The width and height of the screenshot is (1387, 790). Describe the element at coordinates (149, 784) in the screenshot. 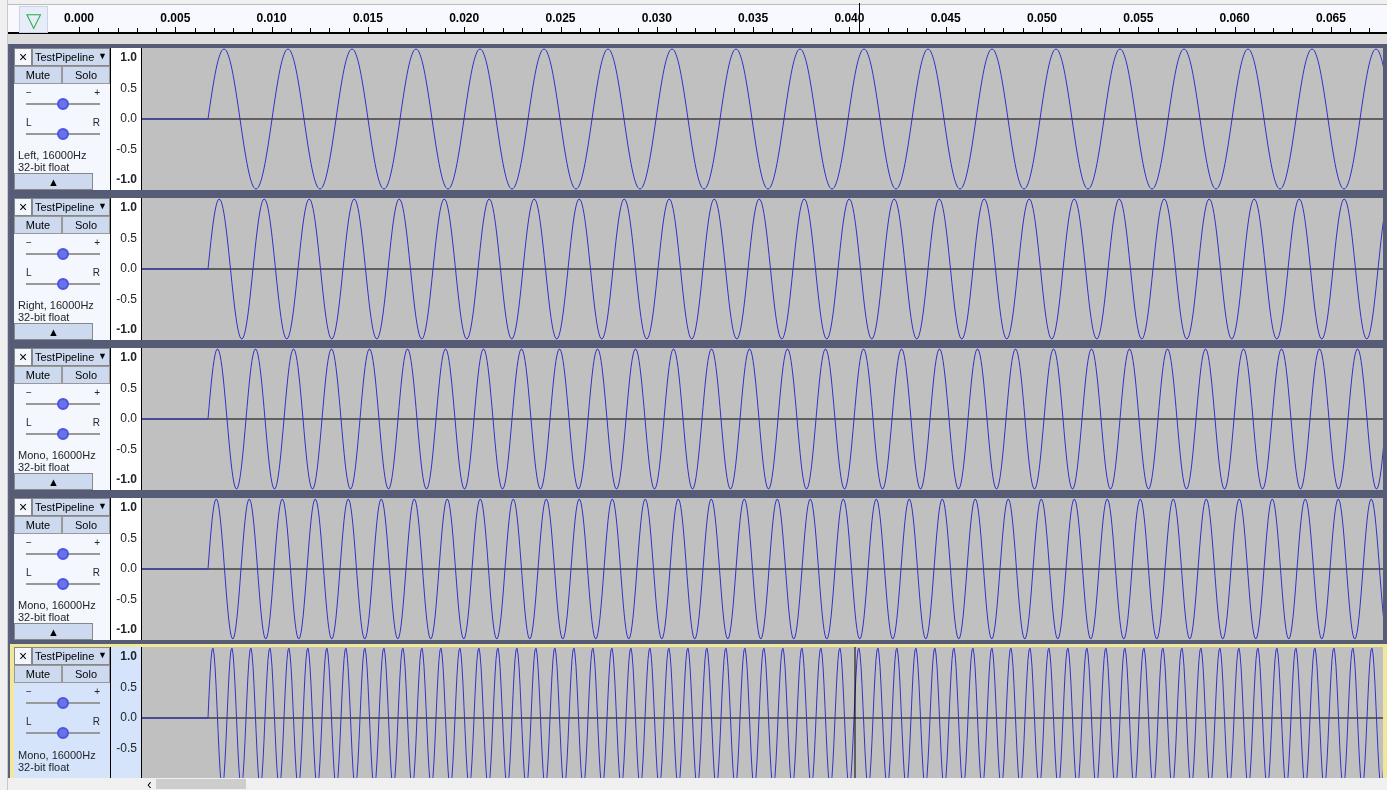

I see `scroll-left-button: ‹` at that location.